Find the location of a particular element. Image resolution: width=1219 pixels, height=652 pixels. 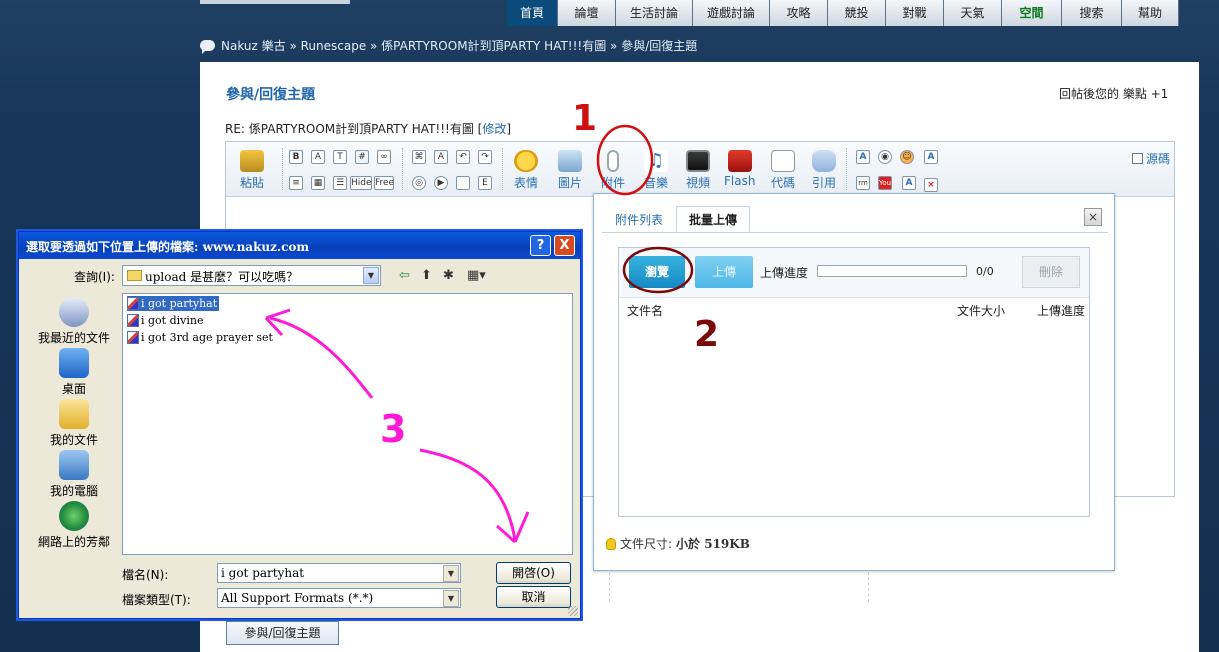

look-in-dropdown: upload 是甚麼？可以吃嗎？ ▼ is located at coordinates (251, 275).